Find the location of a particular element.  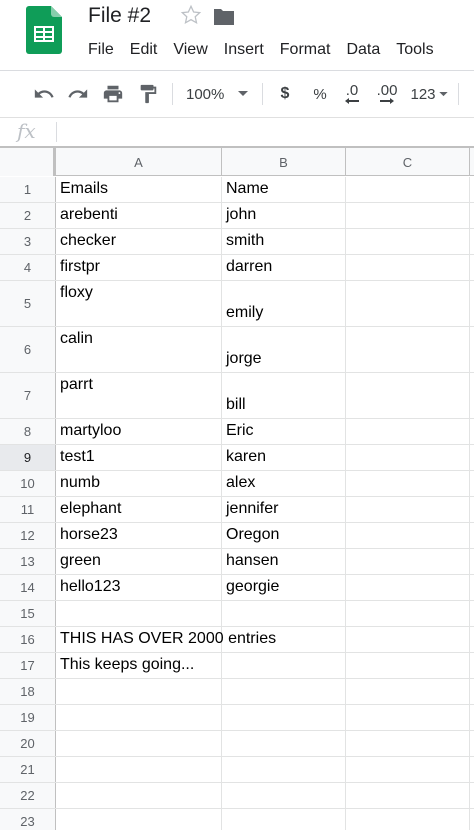

column-header-b: B is located at coordinates (284, 162).